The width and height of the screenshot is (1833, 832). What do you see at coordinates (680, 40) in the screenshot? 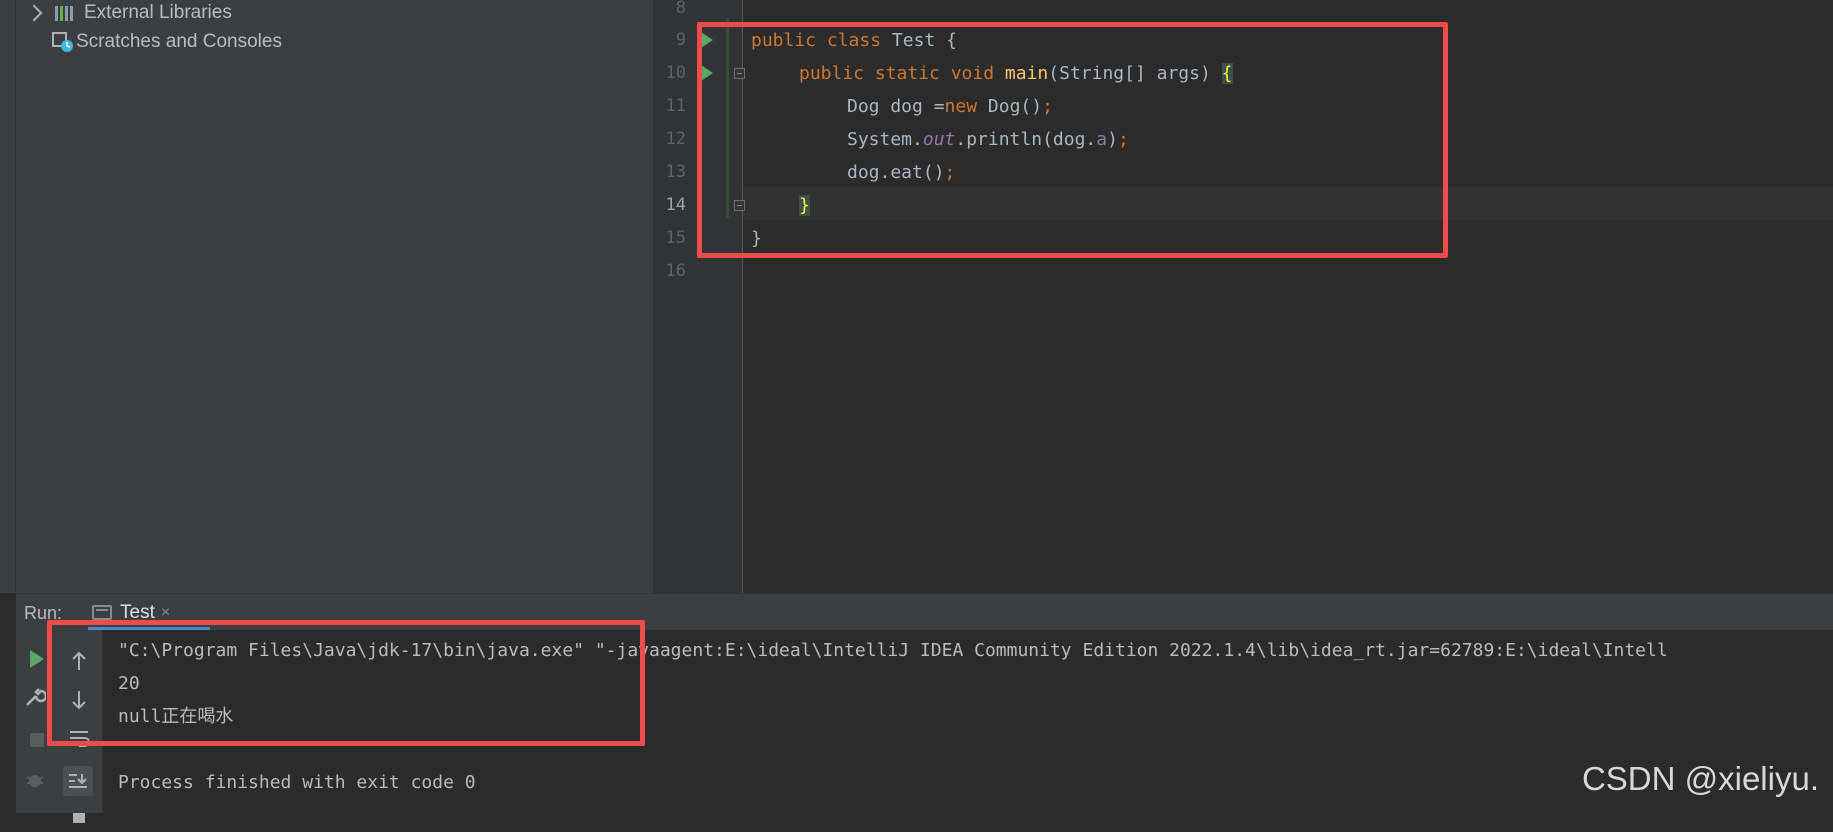
I see `line-number: 9` at bounding box center [680, 40].